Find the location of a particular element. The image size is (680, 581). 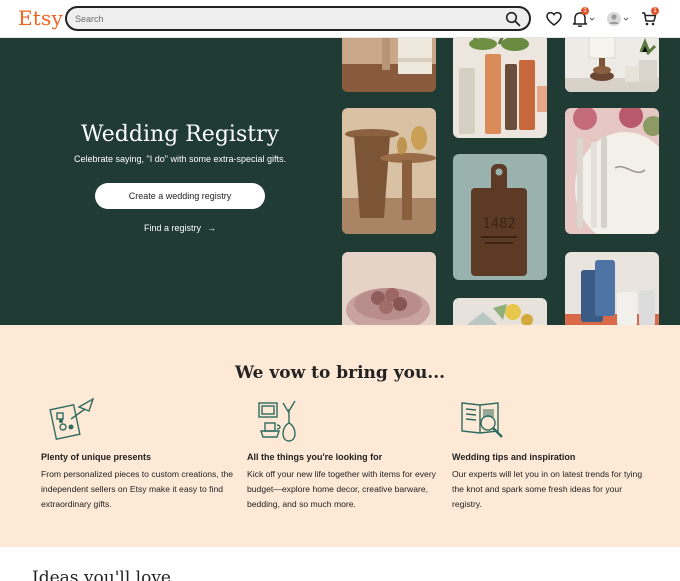

feature-title: Wedding tips and inspiration is located at coordinates (514, 457).